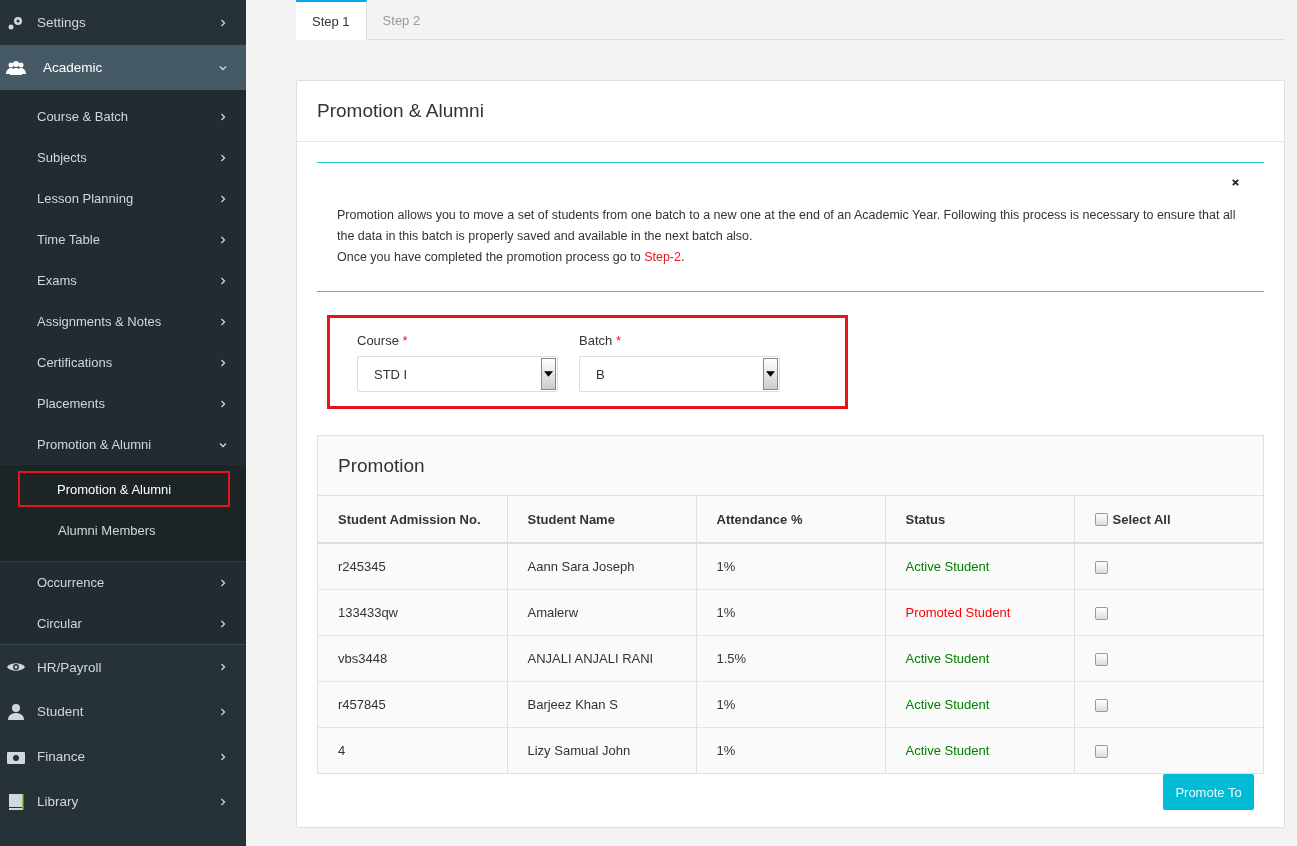  What do you see at coordinates (124, 530) in the screenshot?
I see `sidebar-subitem: Alumni Members` at bounding box center [124, 530].